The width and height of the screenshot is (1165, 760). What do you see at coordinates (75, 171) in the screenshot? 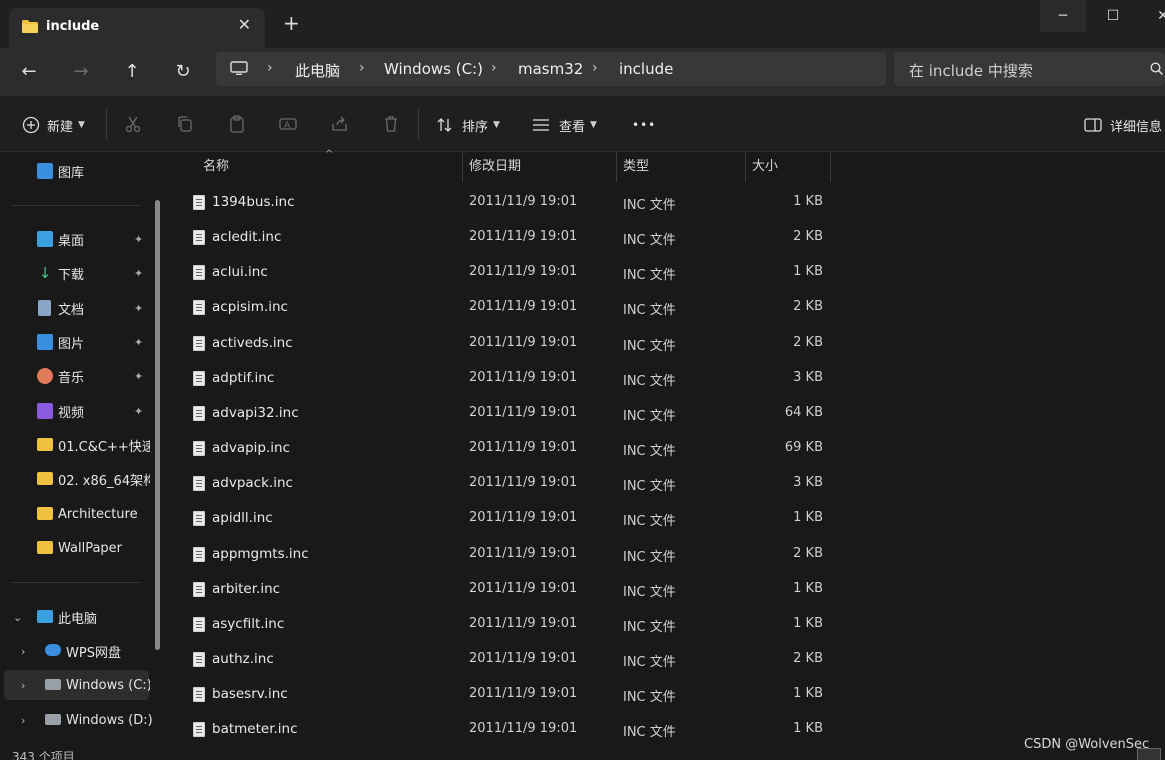
I see `sidebar-item-gallery: 图库` at bounding box center [75, 171].